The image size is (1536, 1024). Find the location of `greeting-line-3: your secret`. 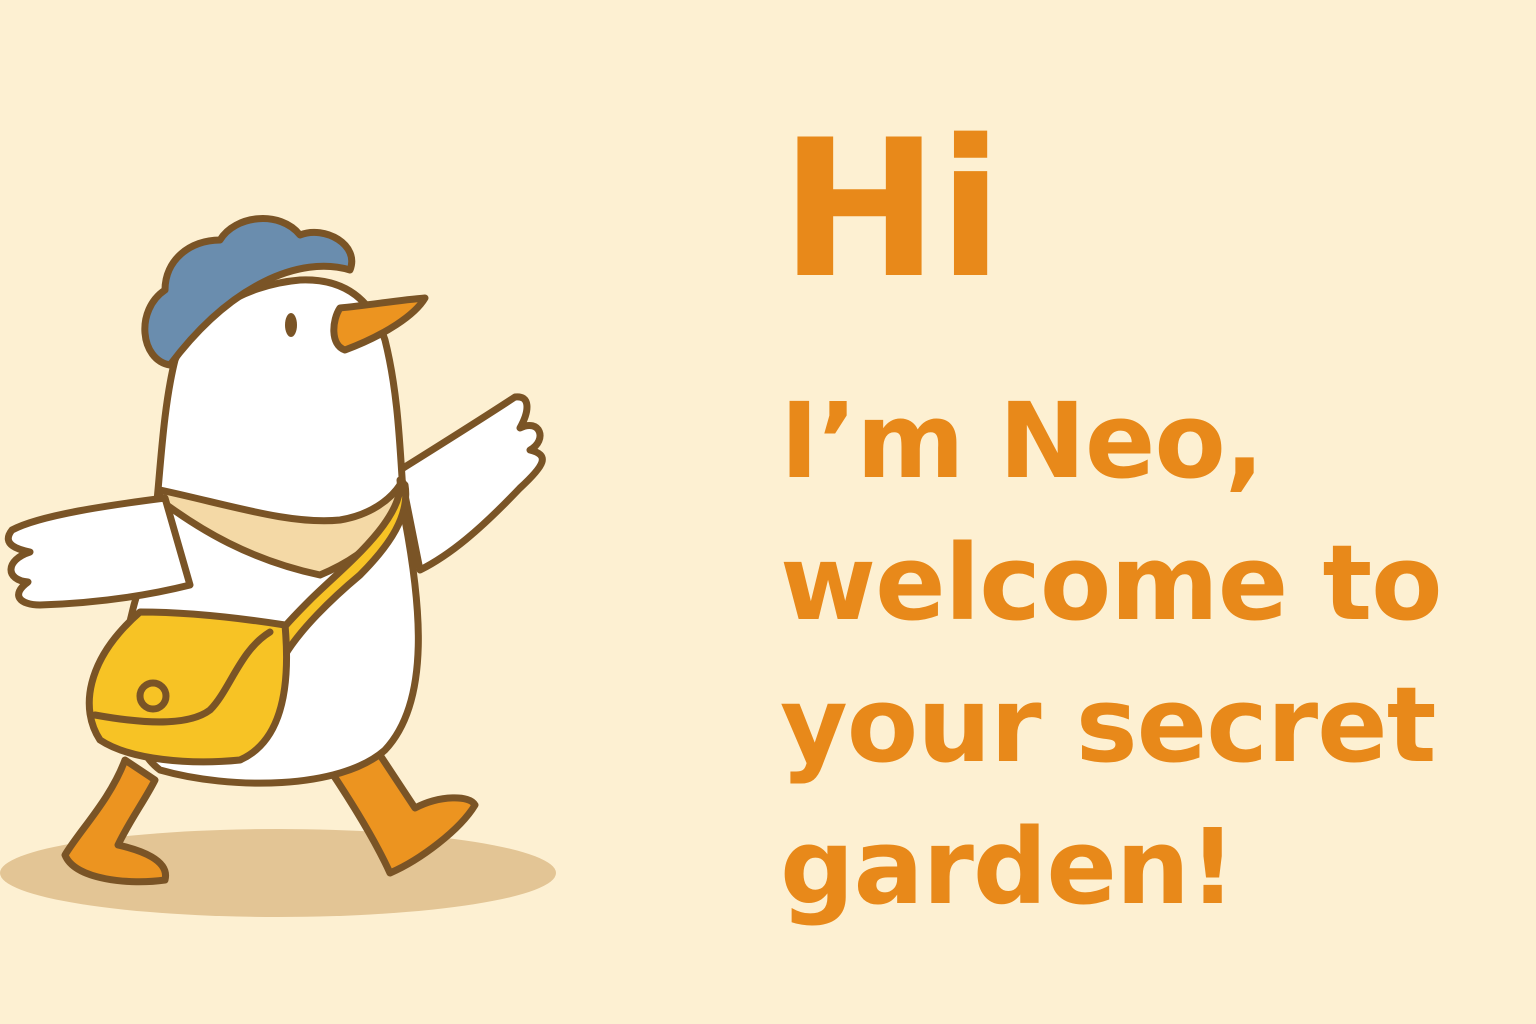

greeting-line-3: your secret is located at coordinates (1108, 725).